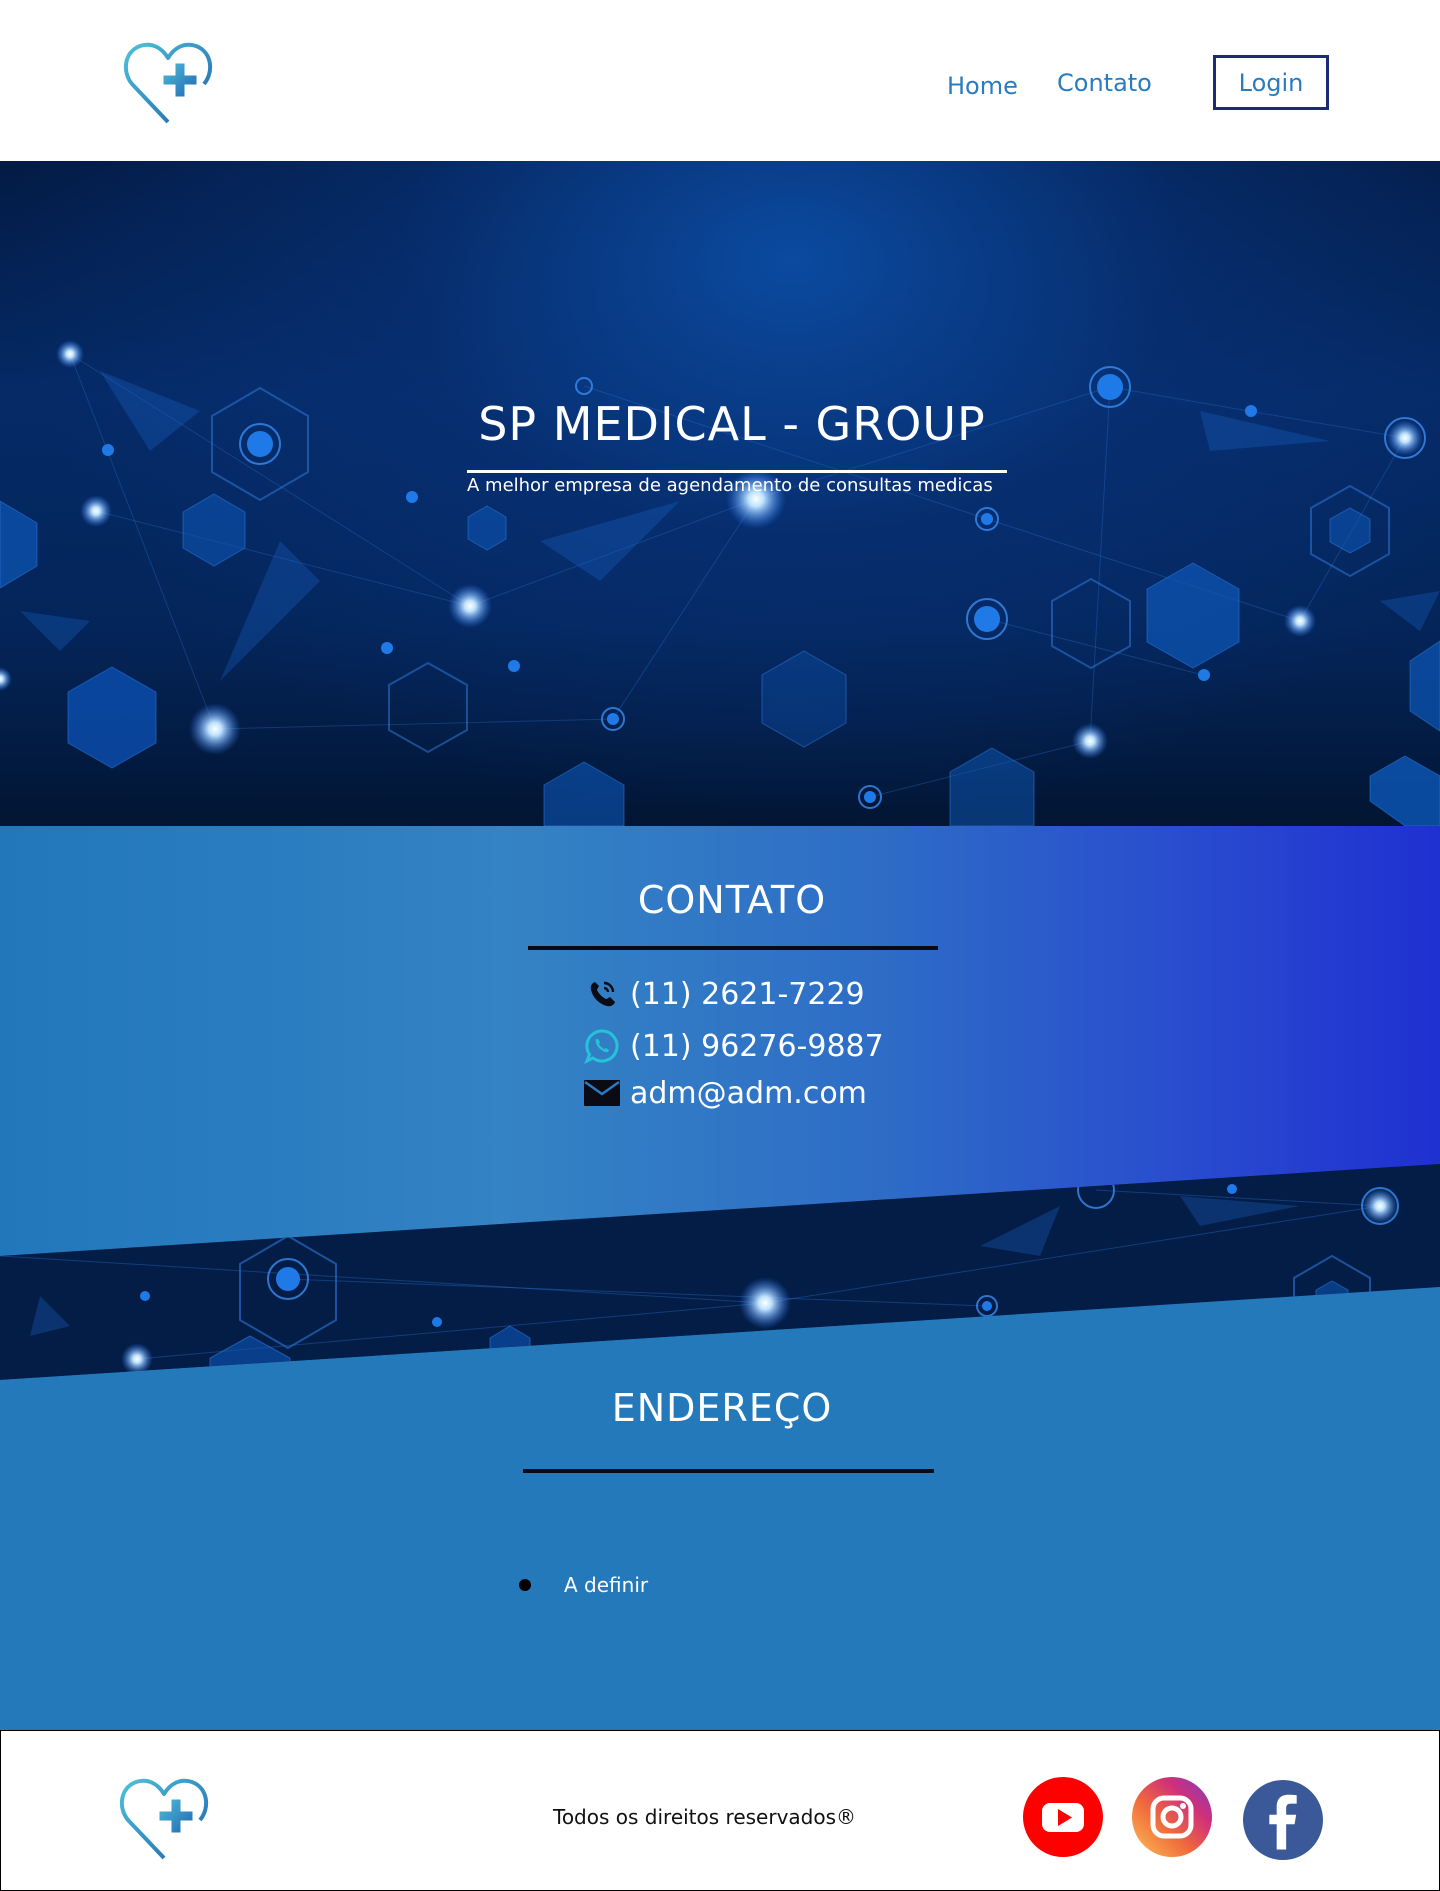 Image resolution: width=1440 pixels, height=1891 pixels. I want to click on phone-icon, so click(602, 994).